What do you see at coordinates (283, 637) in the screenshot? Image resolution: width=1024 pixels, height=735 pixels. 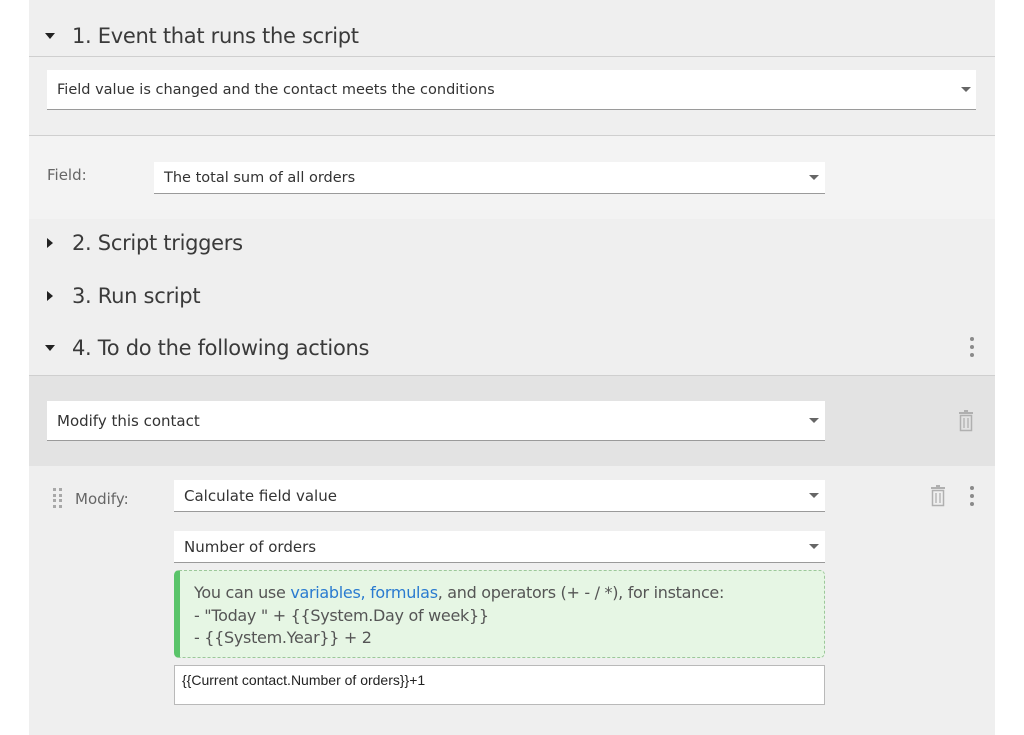 I see `hint-example-2: - {{System.Year}} + 2` at bounding box center [283, 637].